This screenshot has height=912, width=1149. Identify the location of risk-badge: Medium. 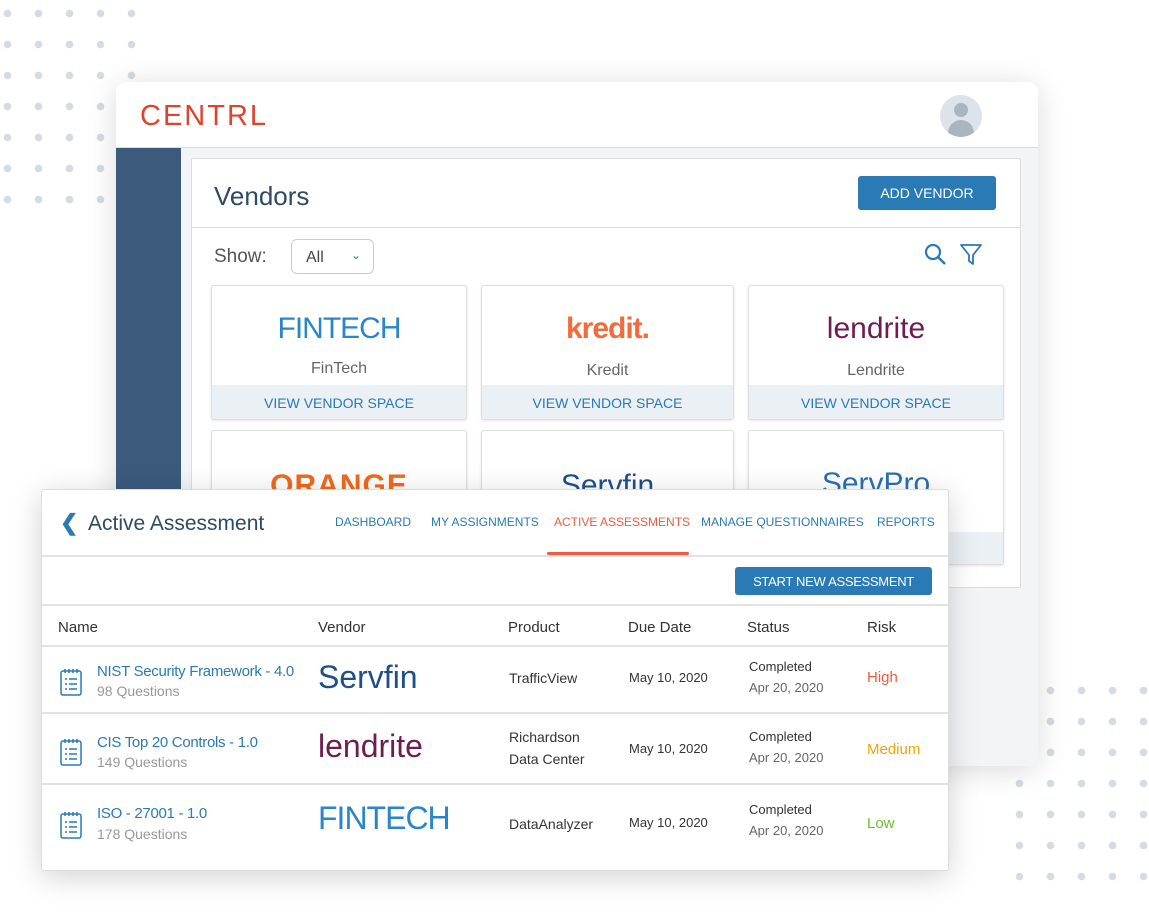
(894, 749).